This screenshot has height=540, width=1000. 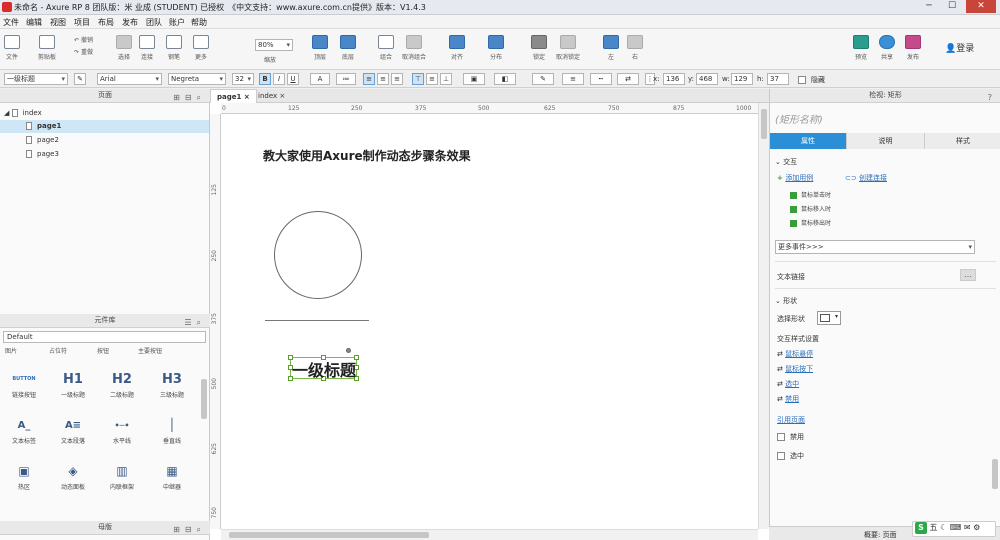 I want to click on more-events-select: 更多事件>>>, so click(x=875, y=247).